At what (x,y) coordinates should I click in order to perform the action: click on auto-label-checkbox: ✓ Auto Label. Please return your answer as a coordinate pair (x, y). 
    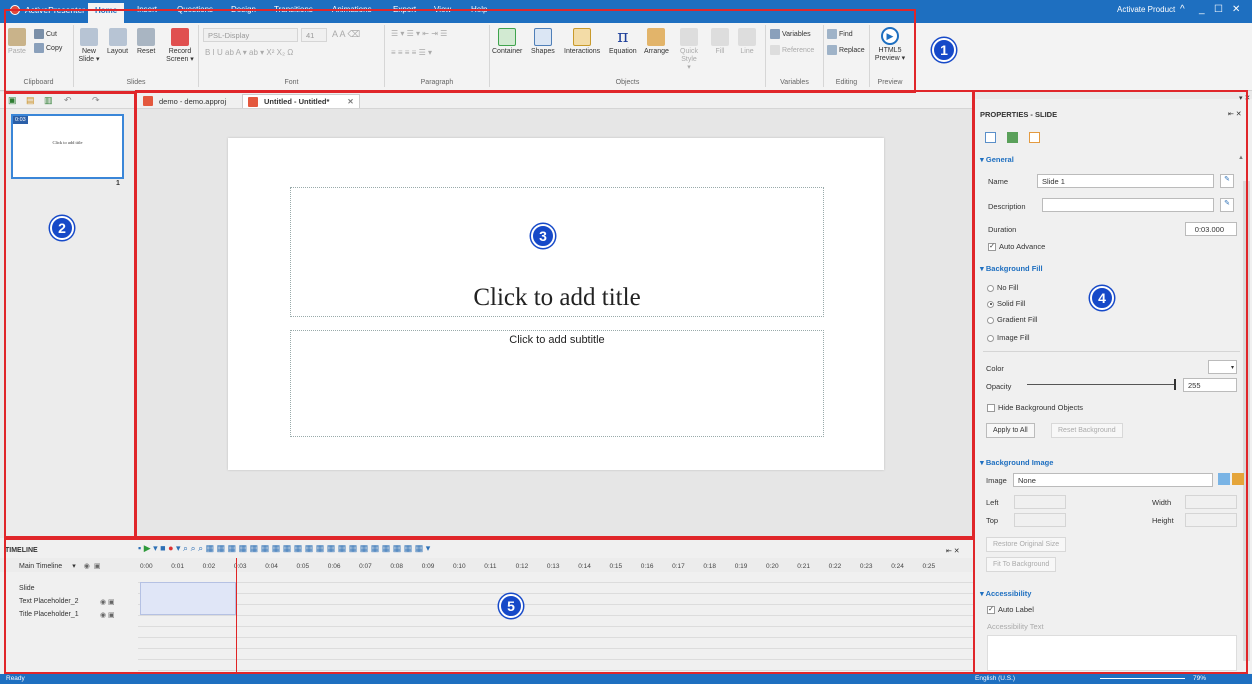
    Looking at the image, I should click on (1010, 610).